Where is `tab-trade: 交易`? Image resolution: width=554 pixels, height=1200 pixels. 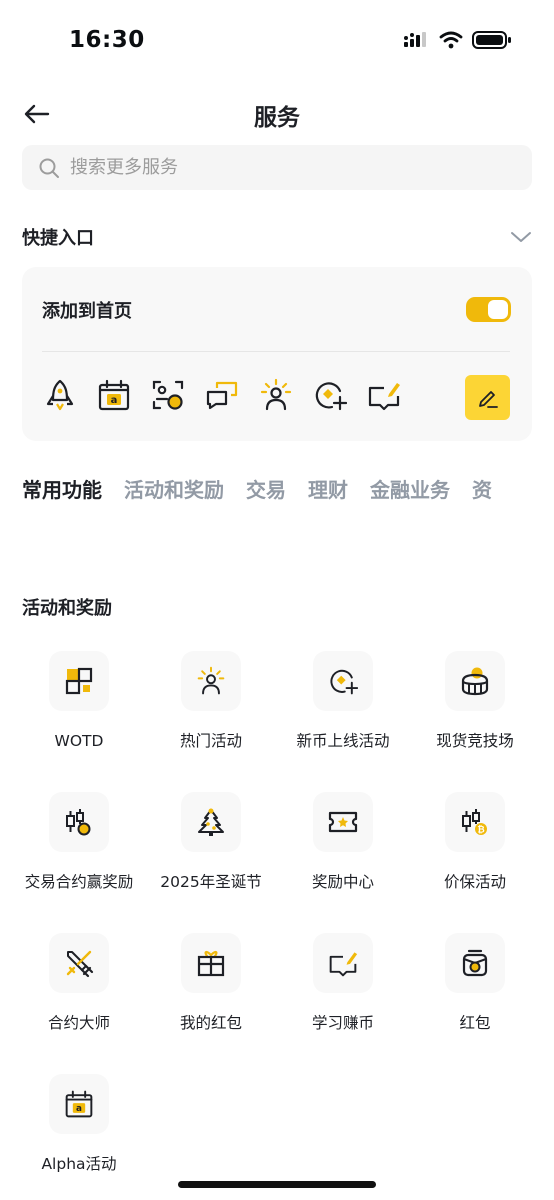 tab-trade: 交易 is located at coordinates (266, 492).